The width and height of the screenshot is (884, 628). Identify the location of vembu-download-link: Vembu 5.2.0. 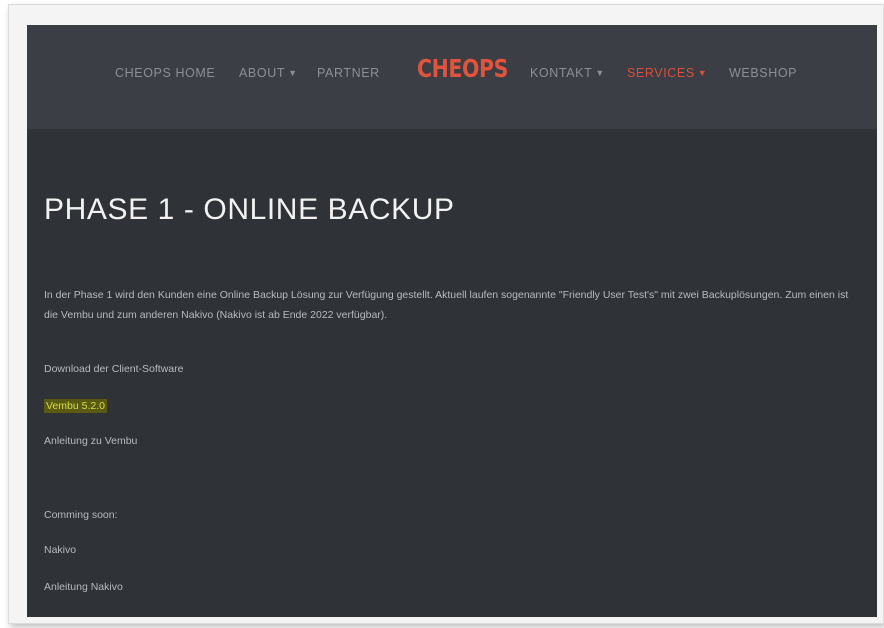
(75, 406).